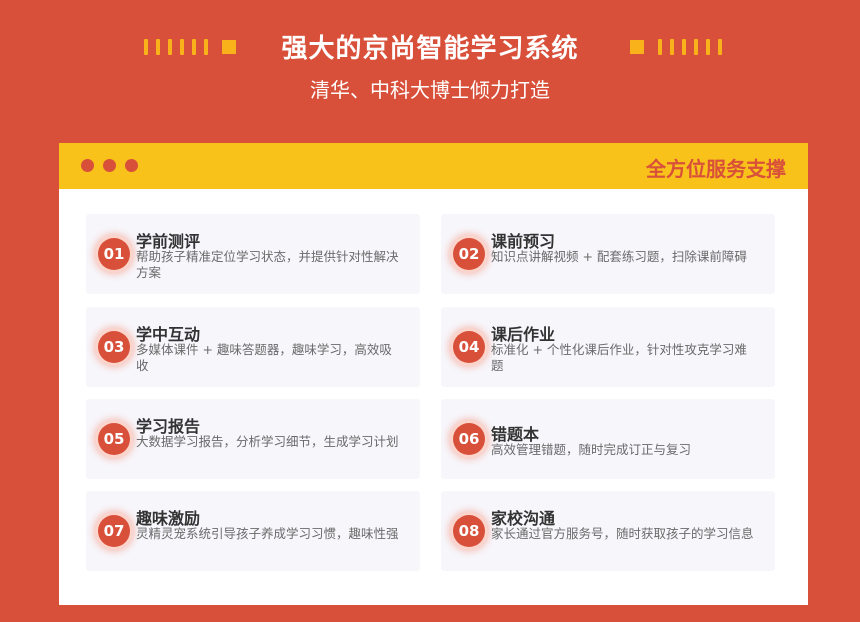 This screenshot has width=860, height=622. I want to click on page-title: 强大的京尚智能学习系统, so click(430, 49).